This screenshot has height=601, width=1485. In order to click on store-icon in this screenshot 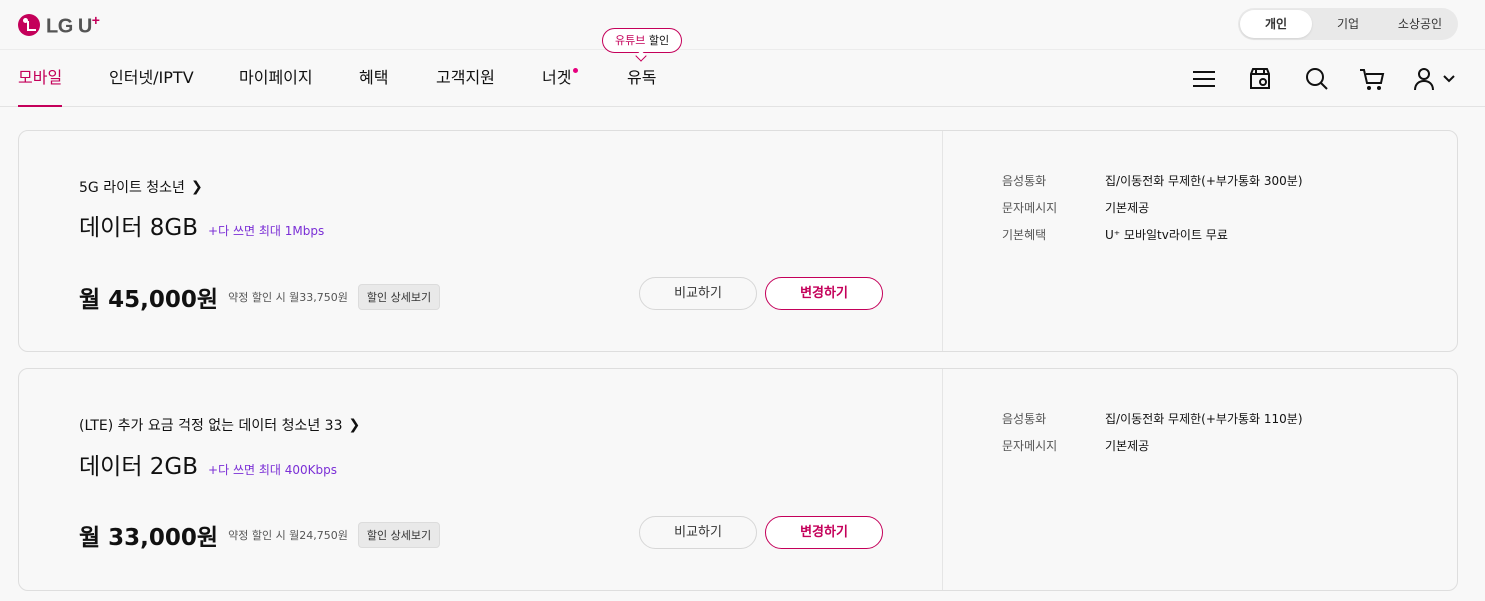, I will do `click(1260, 79)`.